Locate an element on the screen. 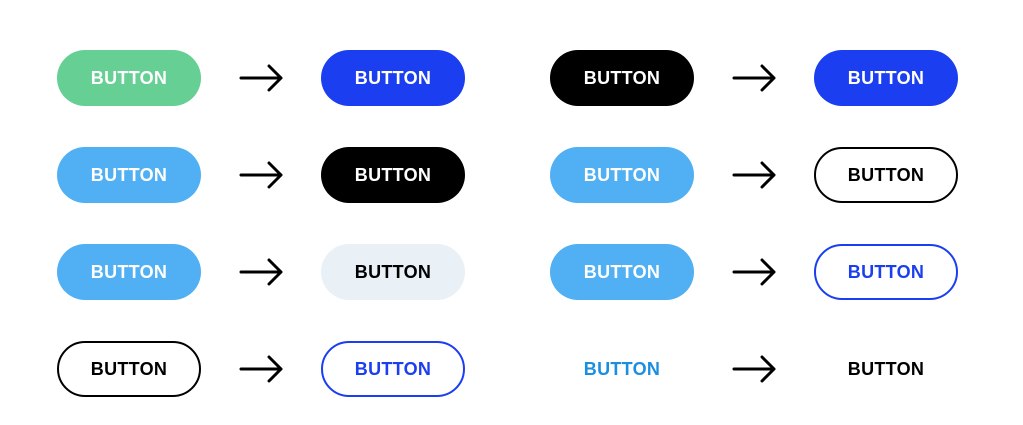  row3-left-from-button: BUTTON is located at coordinates (129, 272).